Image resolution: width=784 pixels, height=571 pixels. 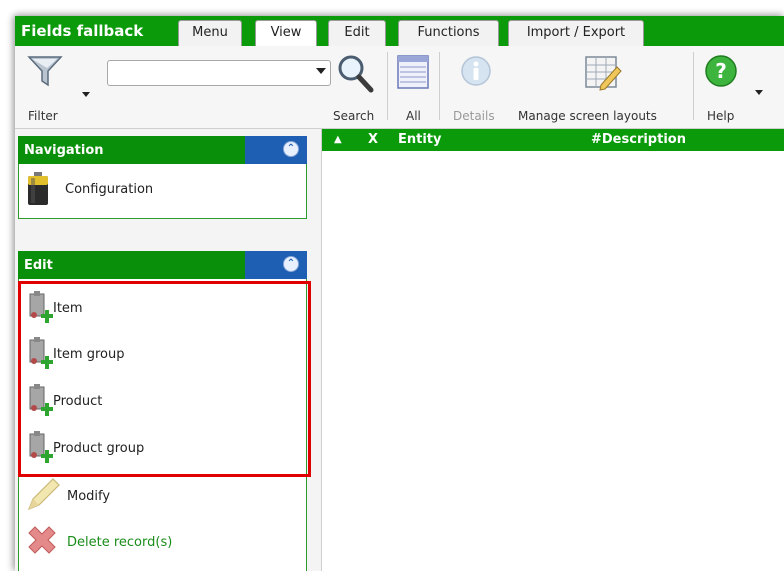 I want to click on delete-icon, so click(x=42, y=544).